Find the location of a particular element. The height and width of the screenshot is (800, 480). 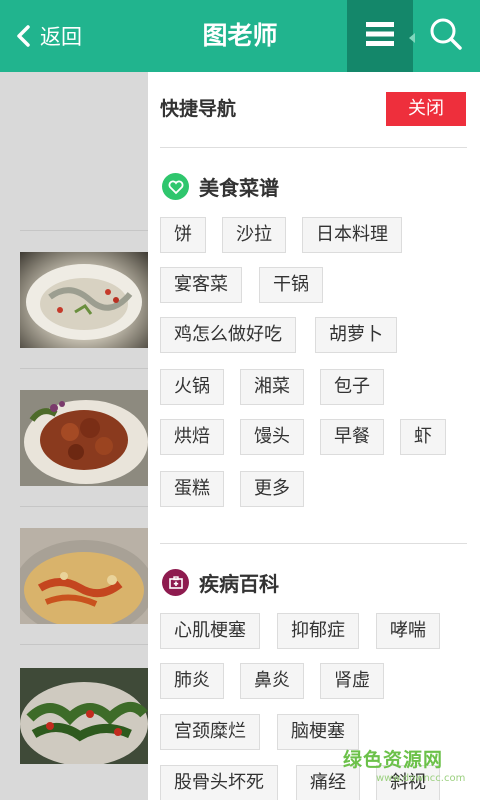

chevron-left-icon is located at coordinates (23, 36).